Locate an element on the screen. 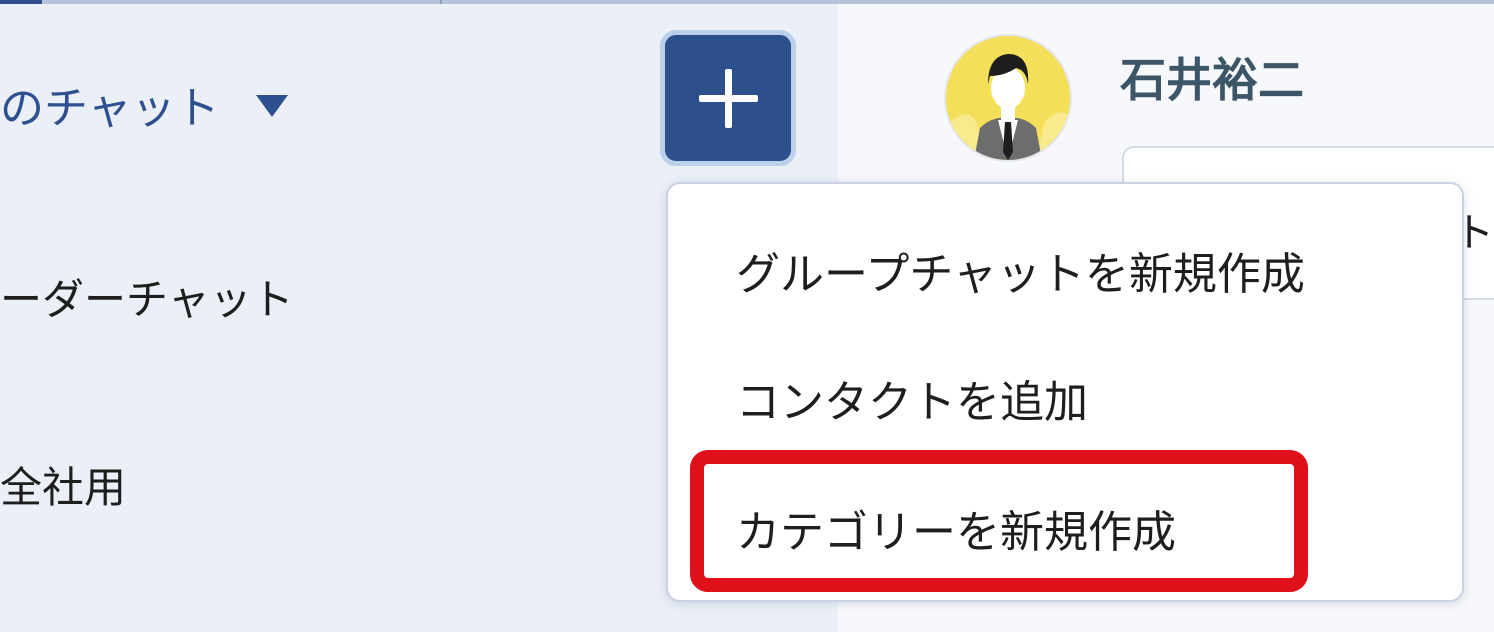 This screenshot has width=1494, height=632. caret-down-icon is located at coordinates (271, 106).